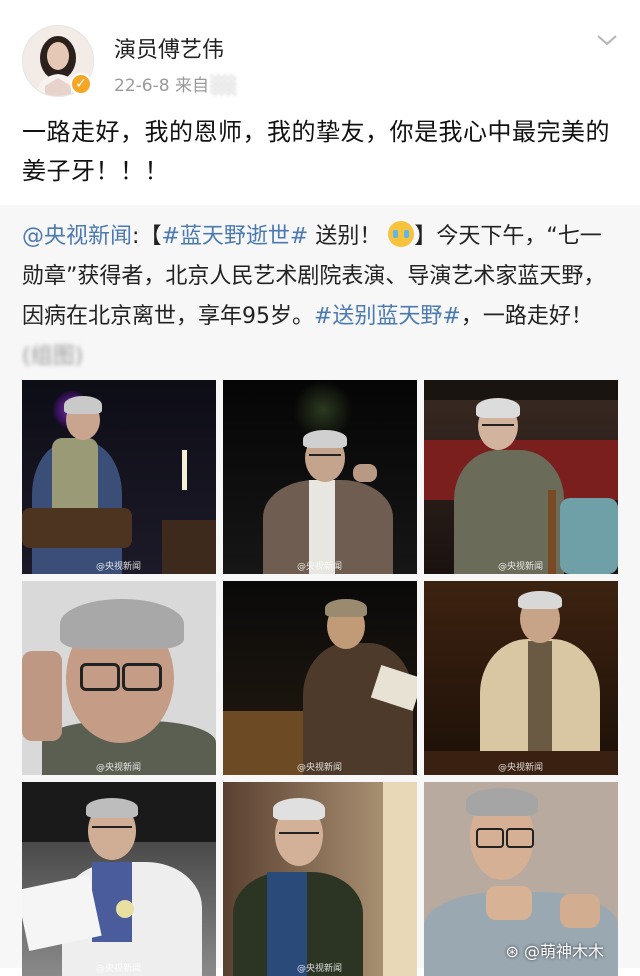  Describe the element at coordinates (81, 84) in the screenshot. I see `verified-badge-icon: ✓` at that location.